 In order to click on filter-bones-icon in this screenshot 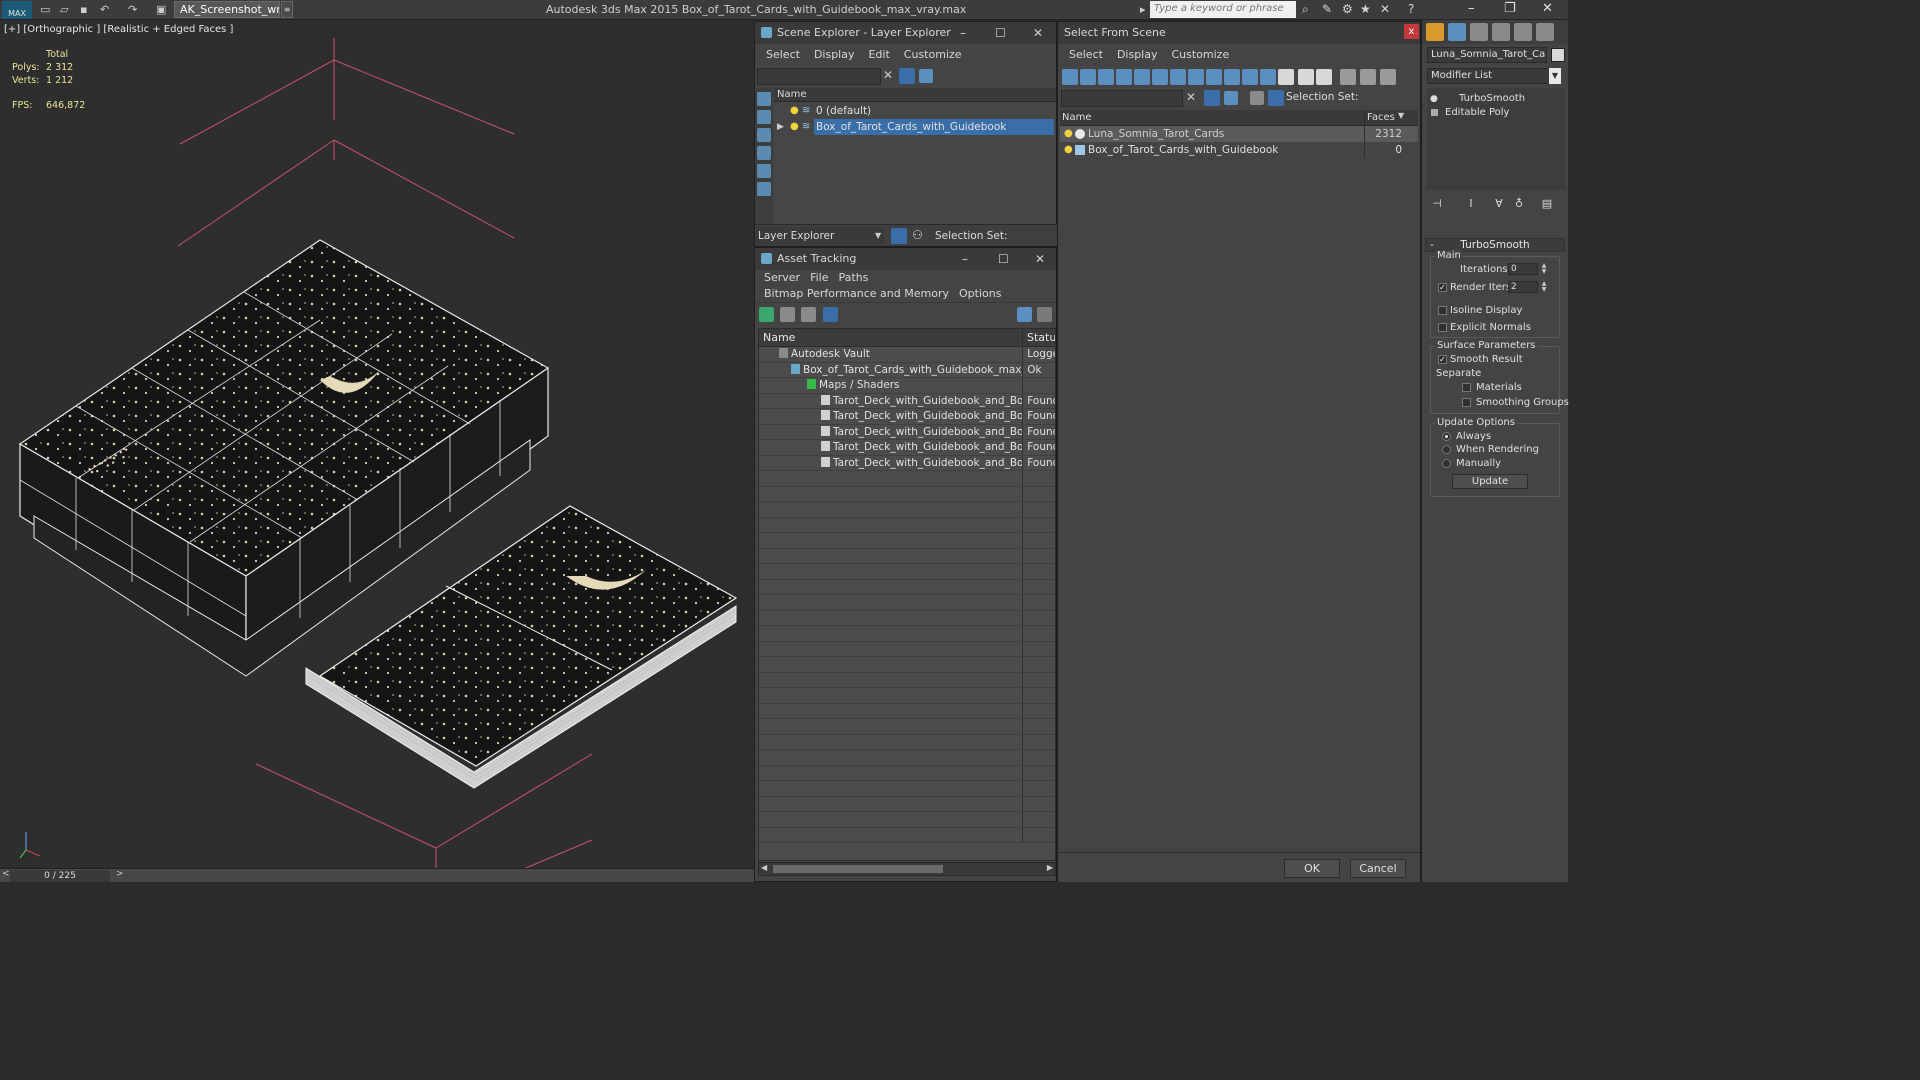, I will do `click(1214, 77)`.